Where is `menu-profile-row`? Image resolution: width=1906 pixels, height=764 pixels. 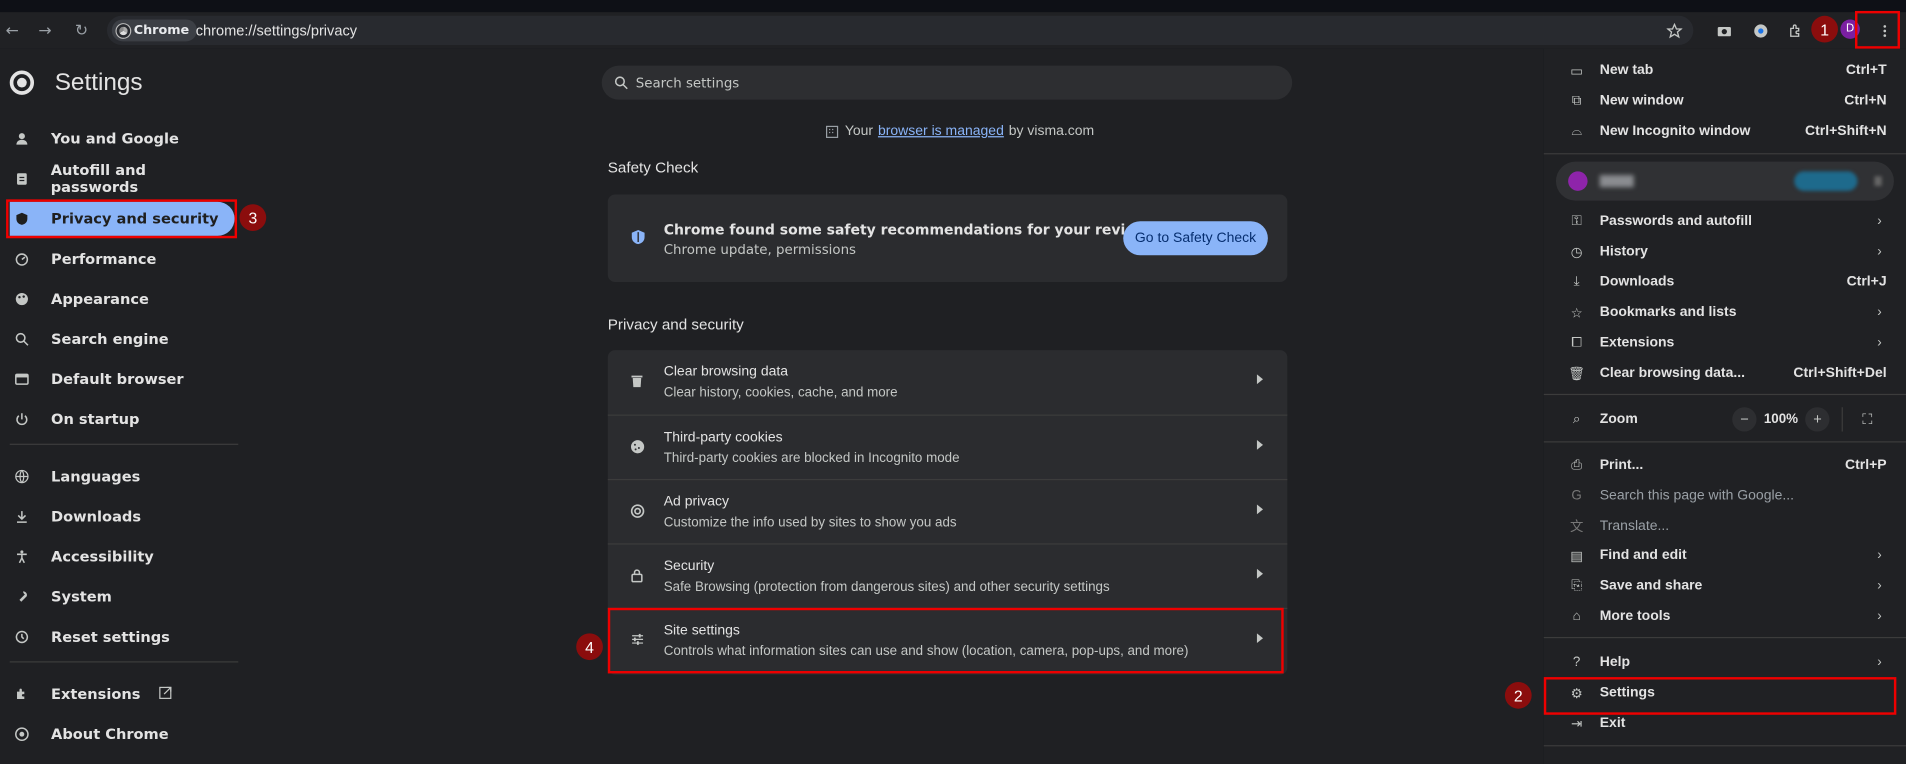
menu-profile-row is located at coordinates (1724, 181).